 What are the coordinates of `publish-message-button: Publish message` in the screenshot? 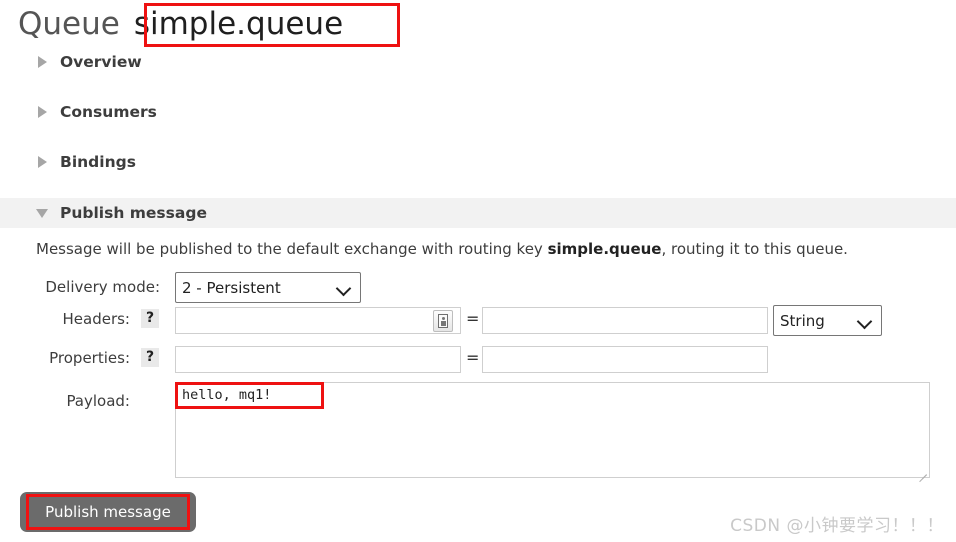 It's located at (108, 512).